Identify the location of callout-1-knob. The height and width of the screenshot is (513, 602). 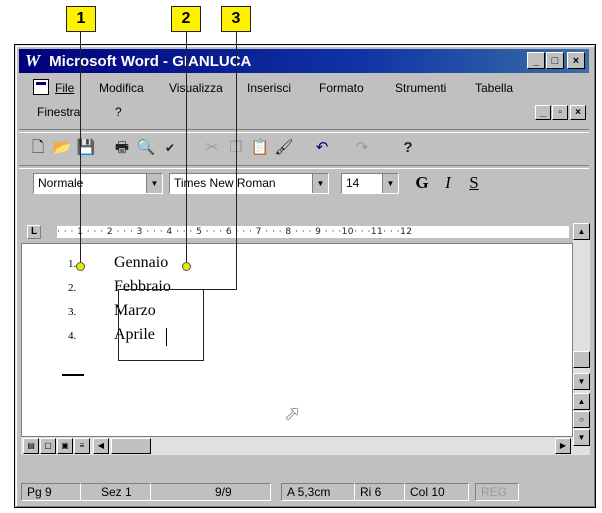
(80, 266).